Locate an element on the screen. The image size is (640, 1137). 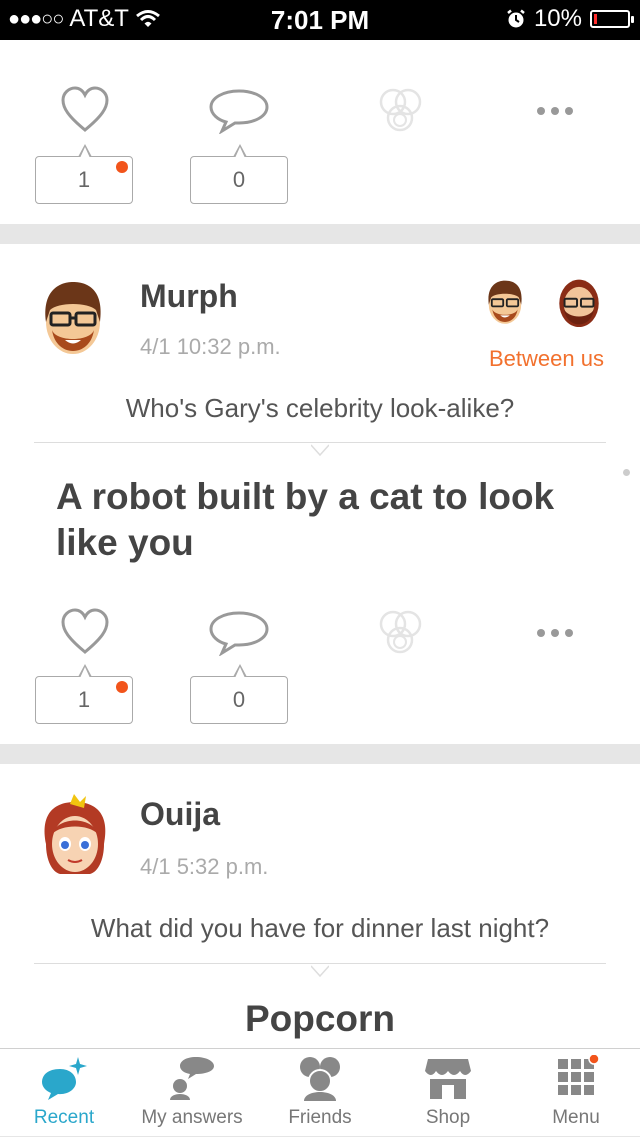
shop-icon is located at coordinates (448, 1079).